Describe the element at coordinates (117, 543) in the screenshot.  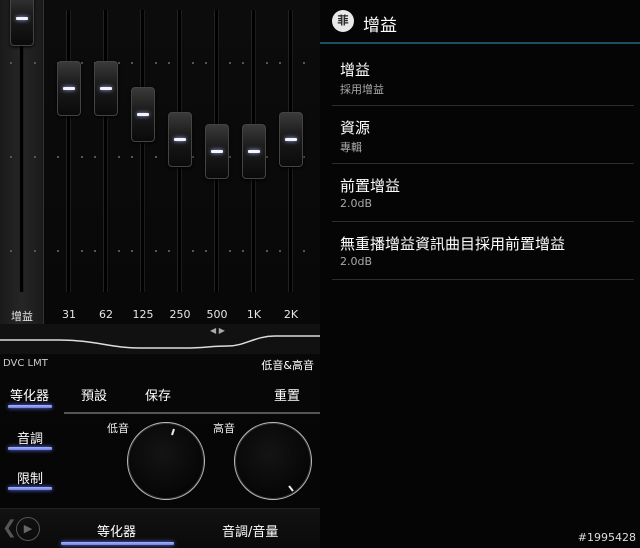
I see `tab-equalizer-indicator` at that location.